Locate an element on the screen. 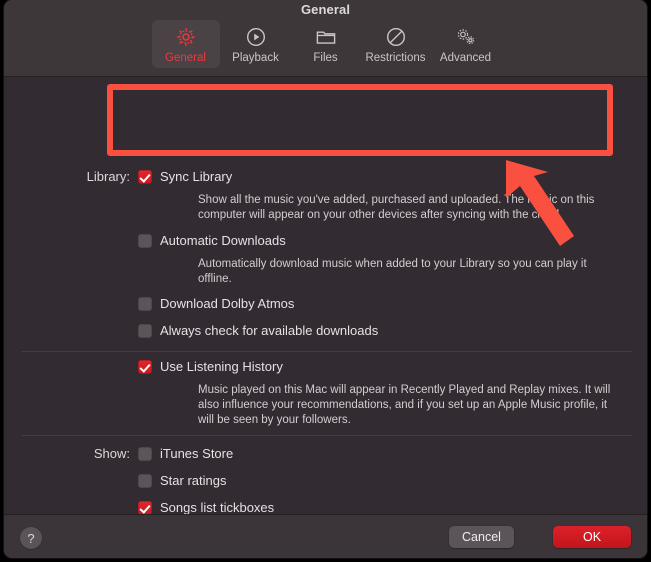 The width and height of the screenshot is (651, 562). tab-restrictions: Restrictions is located at coordinates (396, 44).